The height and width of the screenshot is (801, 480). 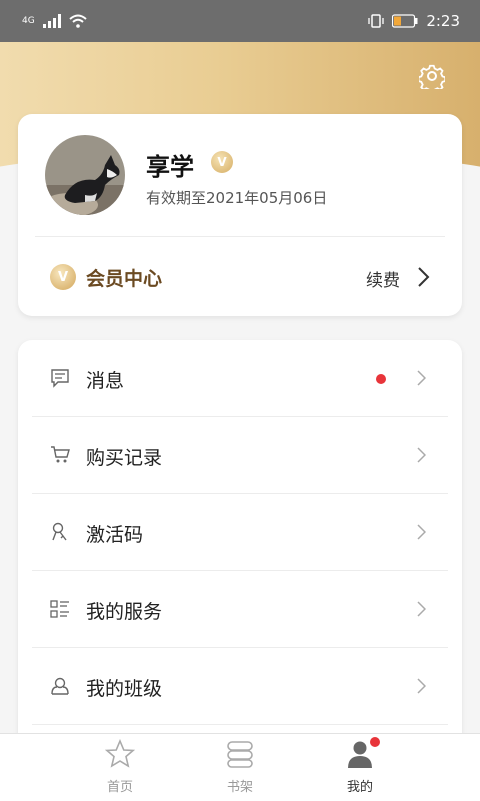 What do you see at coordinates (359, 787) in the screenshot?
I see `tab-label: 我的` at bounding box center [359, 787].